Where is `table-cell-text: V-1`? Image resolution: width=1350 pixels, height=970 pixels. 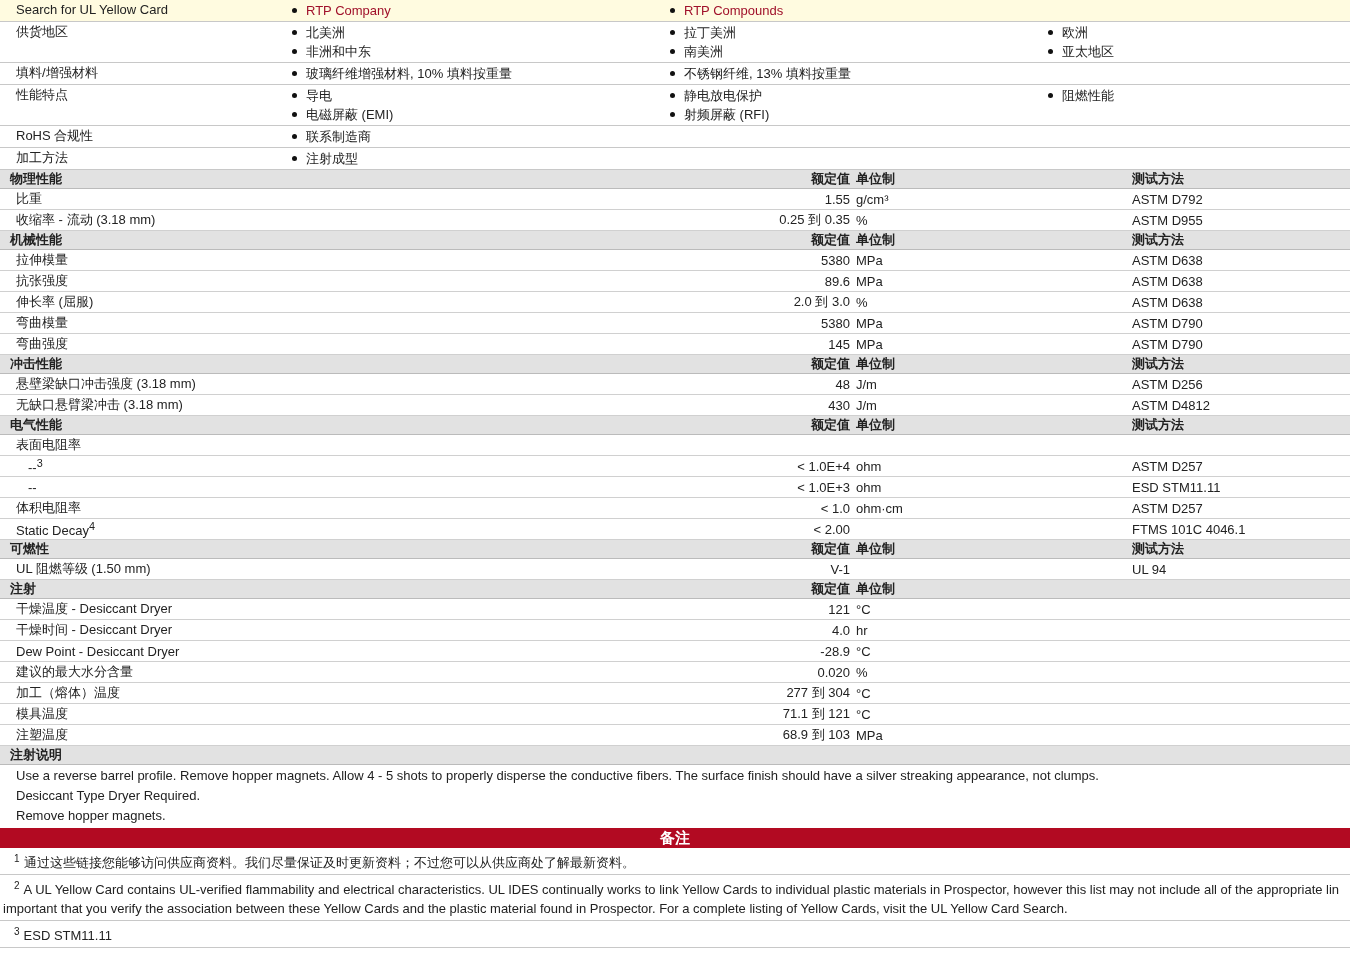
table-cell-text: V-1 is located at coordinates (839, 569).